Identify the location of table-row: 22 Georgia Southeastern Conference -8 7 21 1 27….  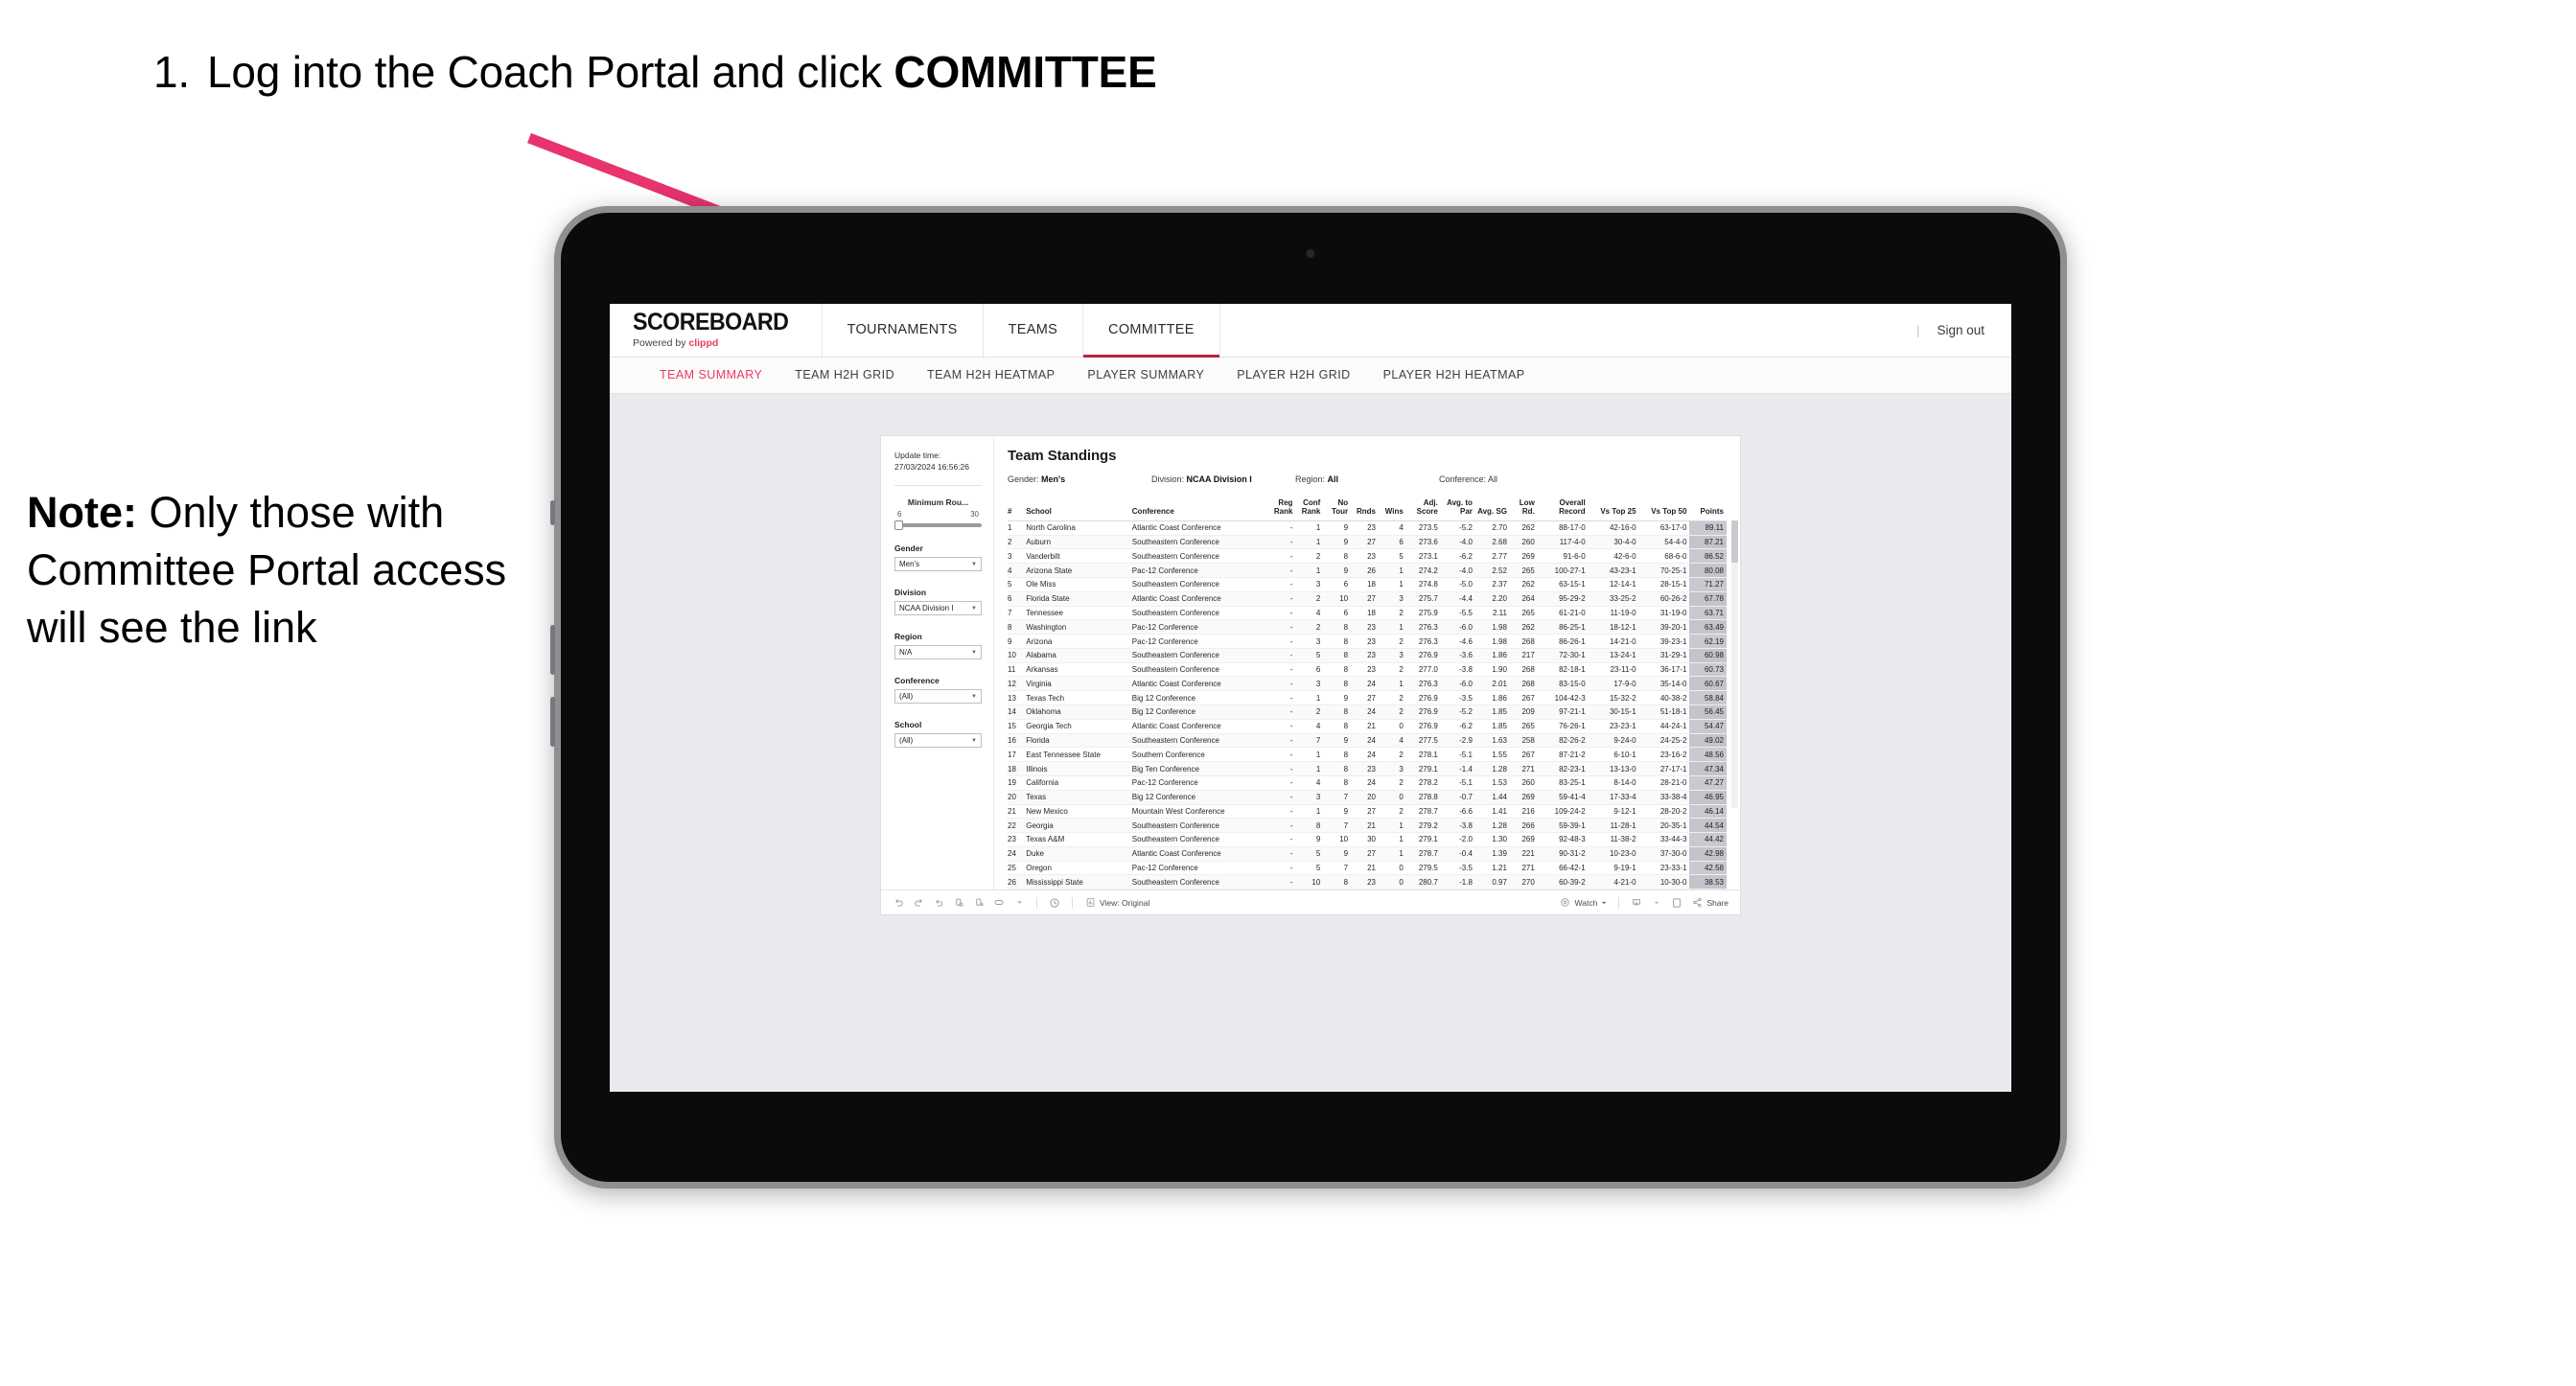
(1367, 826).